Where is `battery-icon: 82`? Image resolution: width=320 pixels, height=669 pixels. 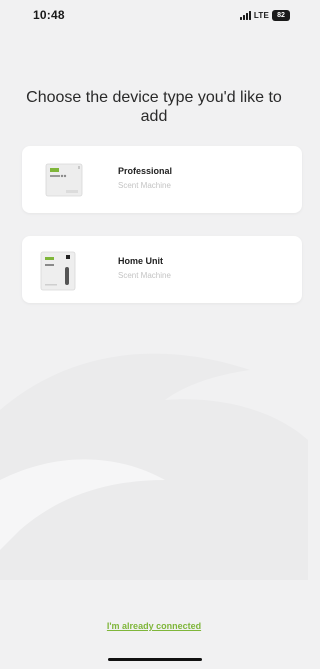
battery-icon: 82 is located at coordinates (281, 15).